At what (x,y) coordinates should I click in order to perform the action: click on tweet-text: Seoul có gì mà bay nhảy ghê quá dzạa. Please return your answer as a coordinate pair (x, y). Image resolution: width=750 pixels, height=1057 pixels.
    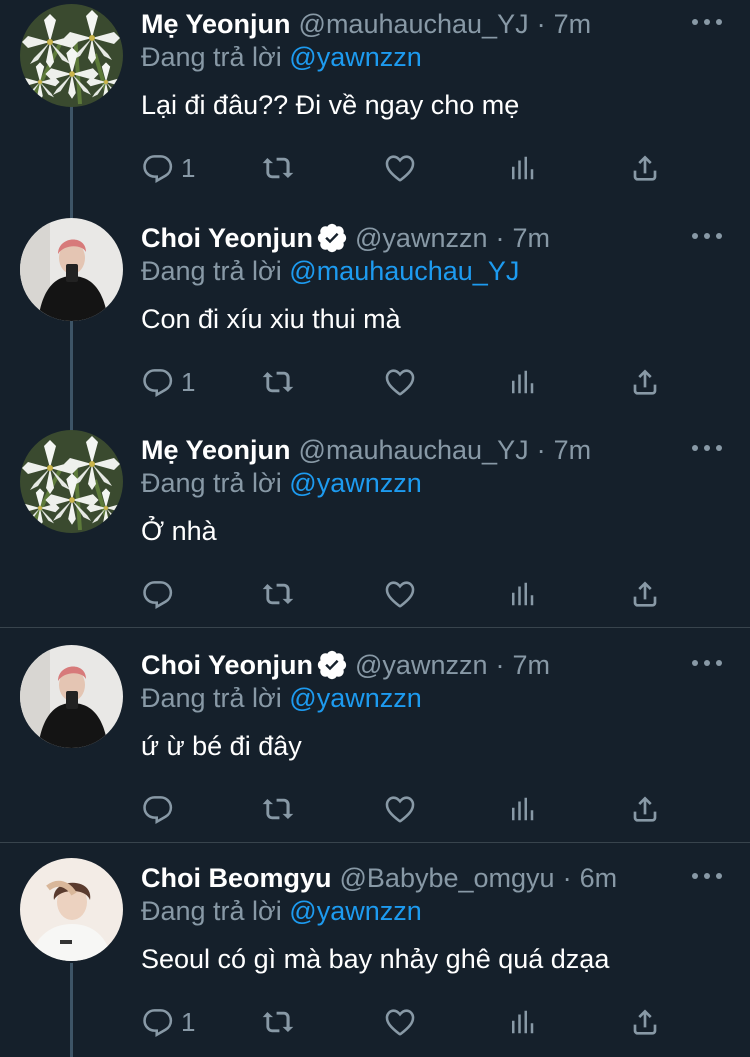
    Looking at the image, I should click on (375, 959).